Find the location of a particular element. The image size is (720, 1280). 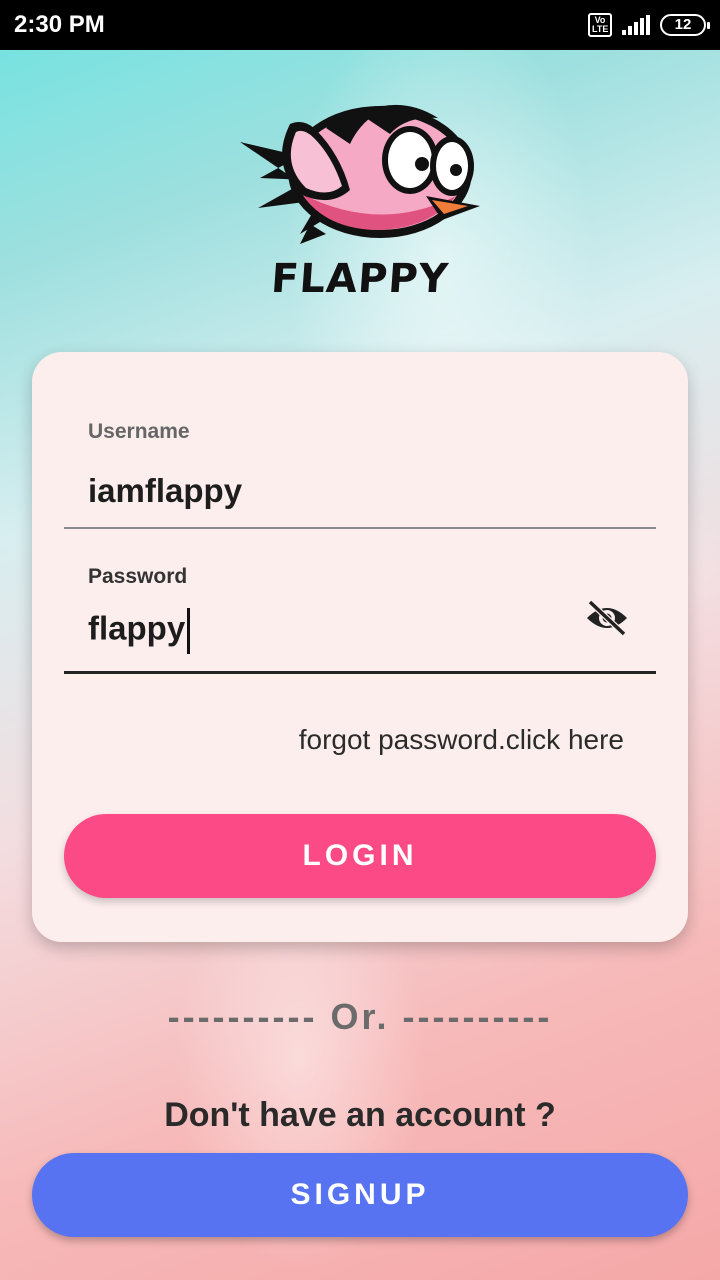

status-time: 2:30 PM is located at coordinates (59, 24).